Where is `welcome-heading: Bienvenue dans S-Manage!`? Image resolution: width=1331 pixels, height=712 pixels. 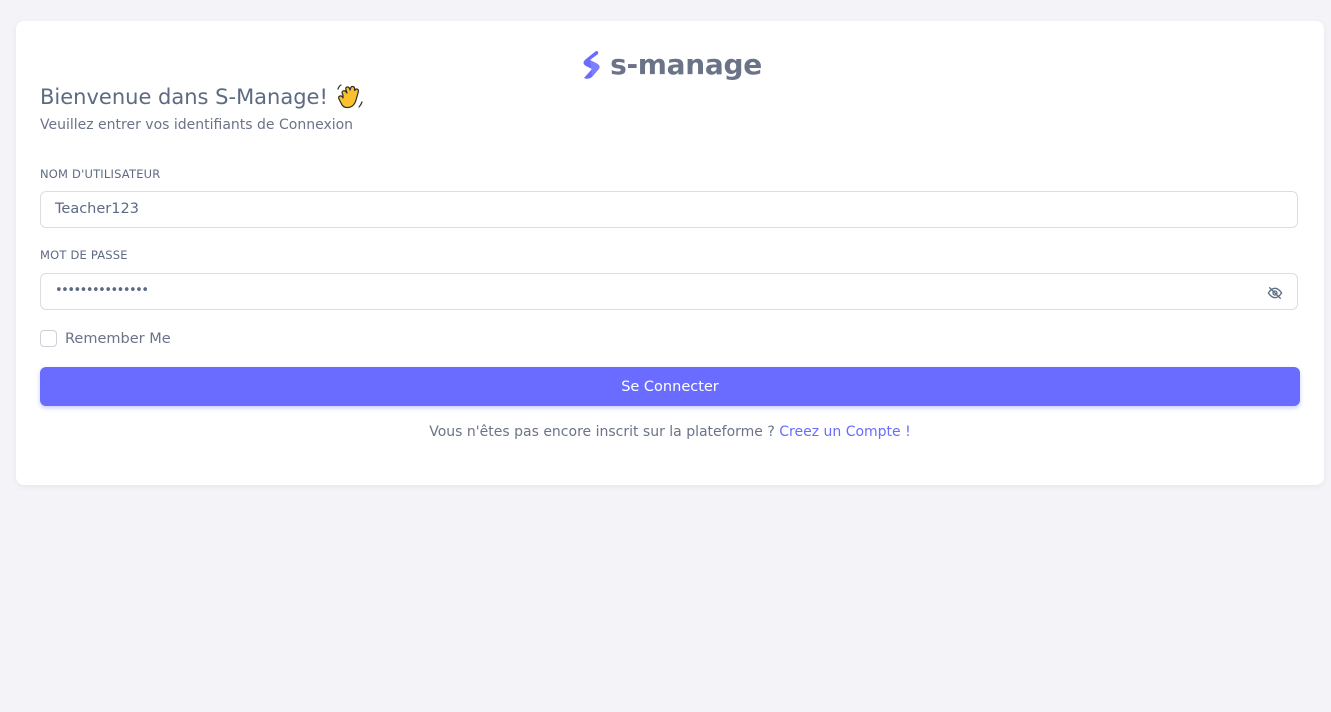 welcome-heading: Bienvenue dans S-Manage! is located at coordinates (202, 97).